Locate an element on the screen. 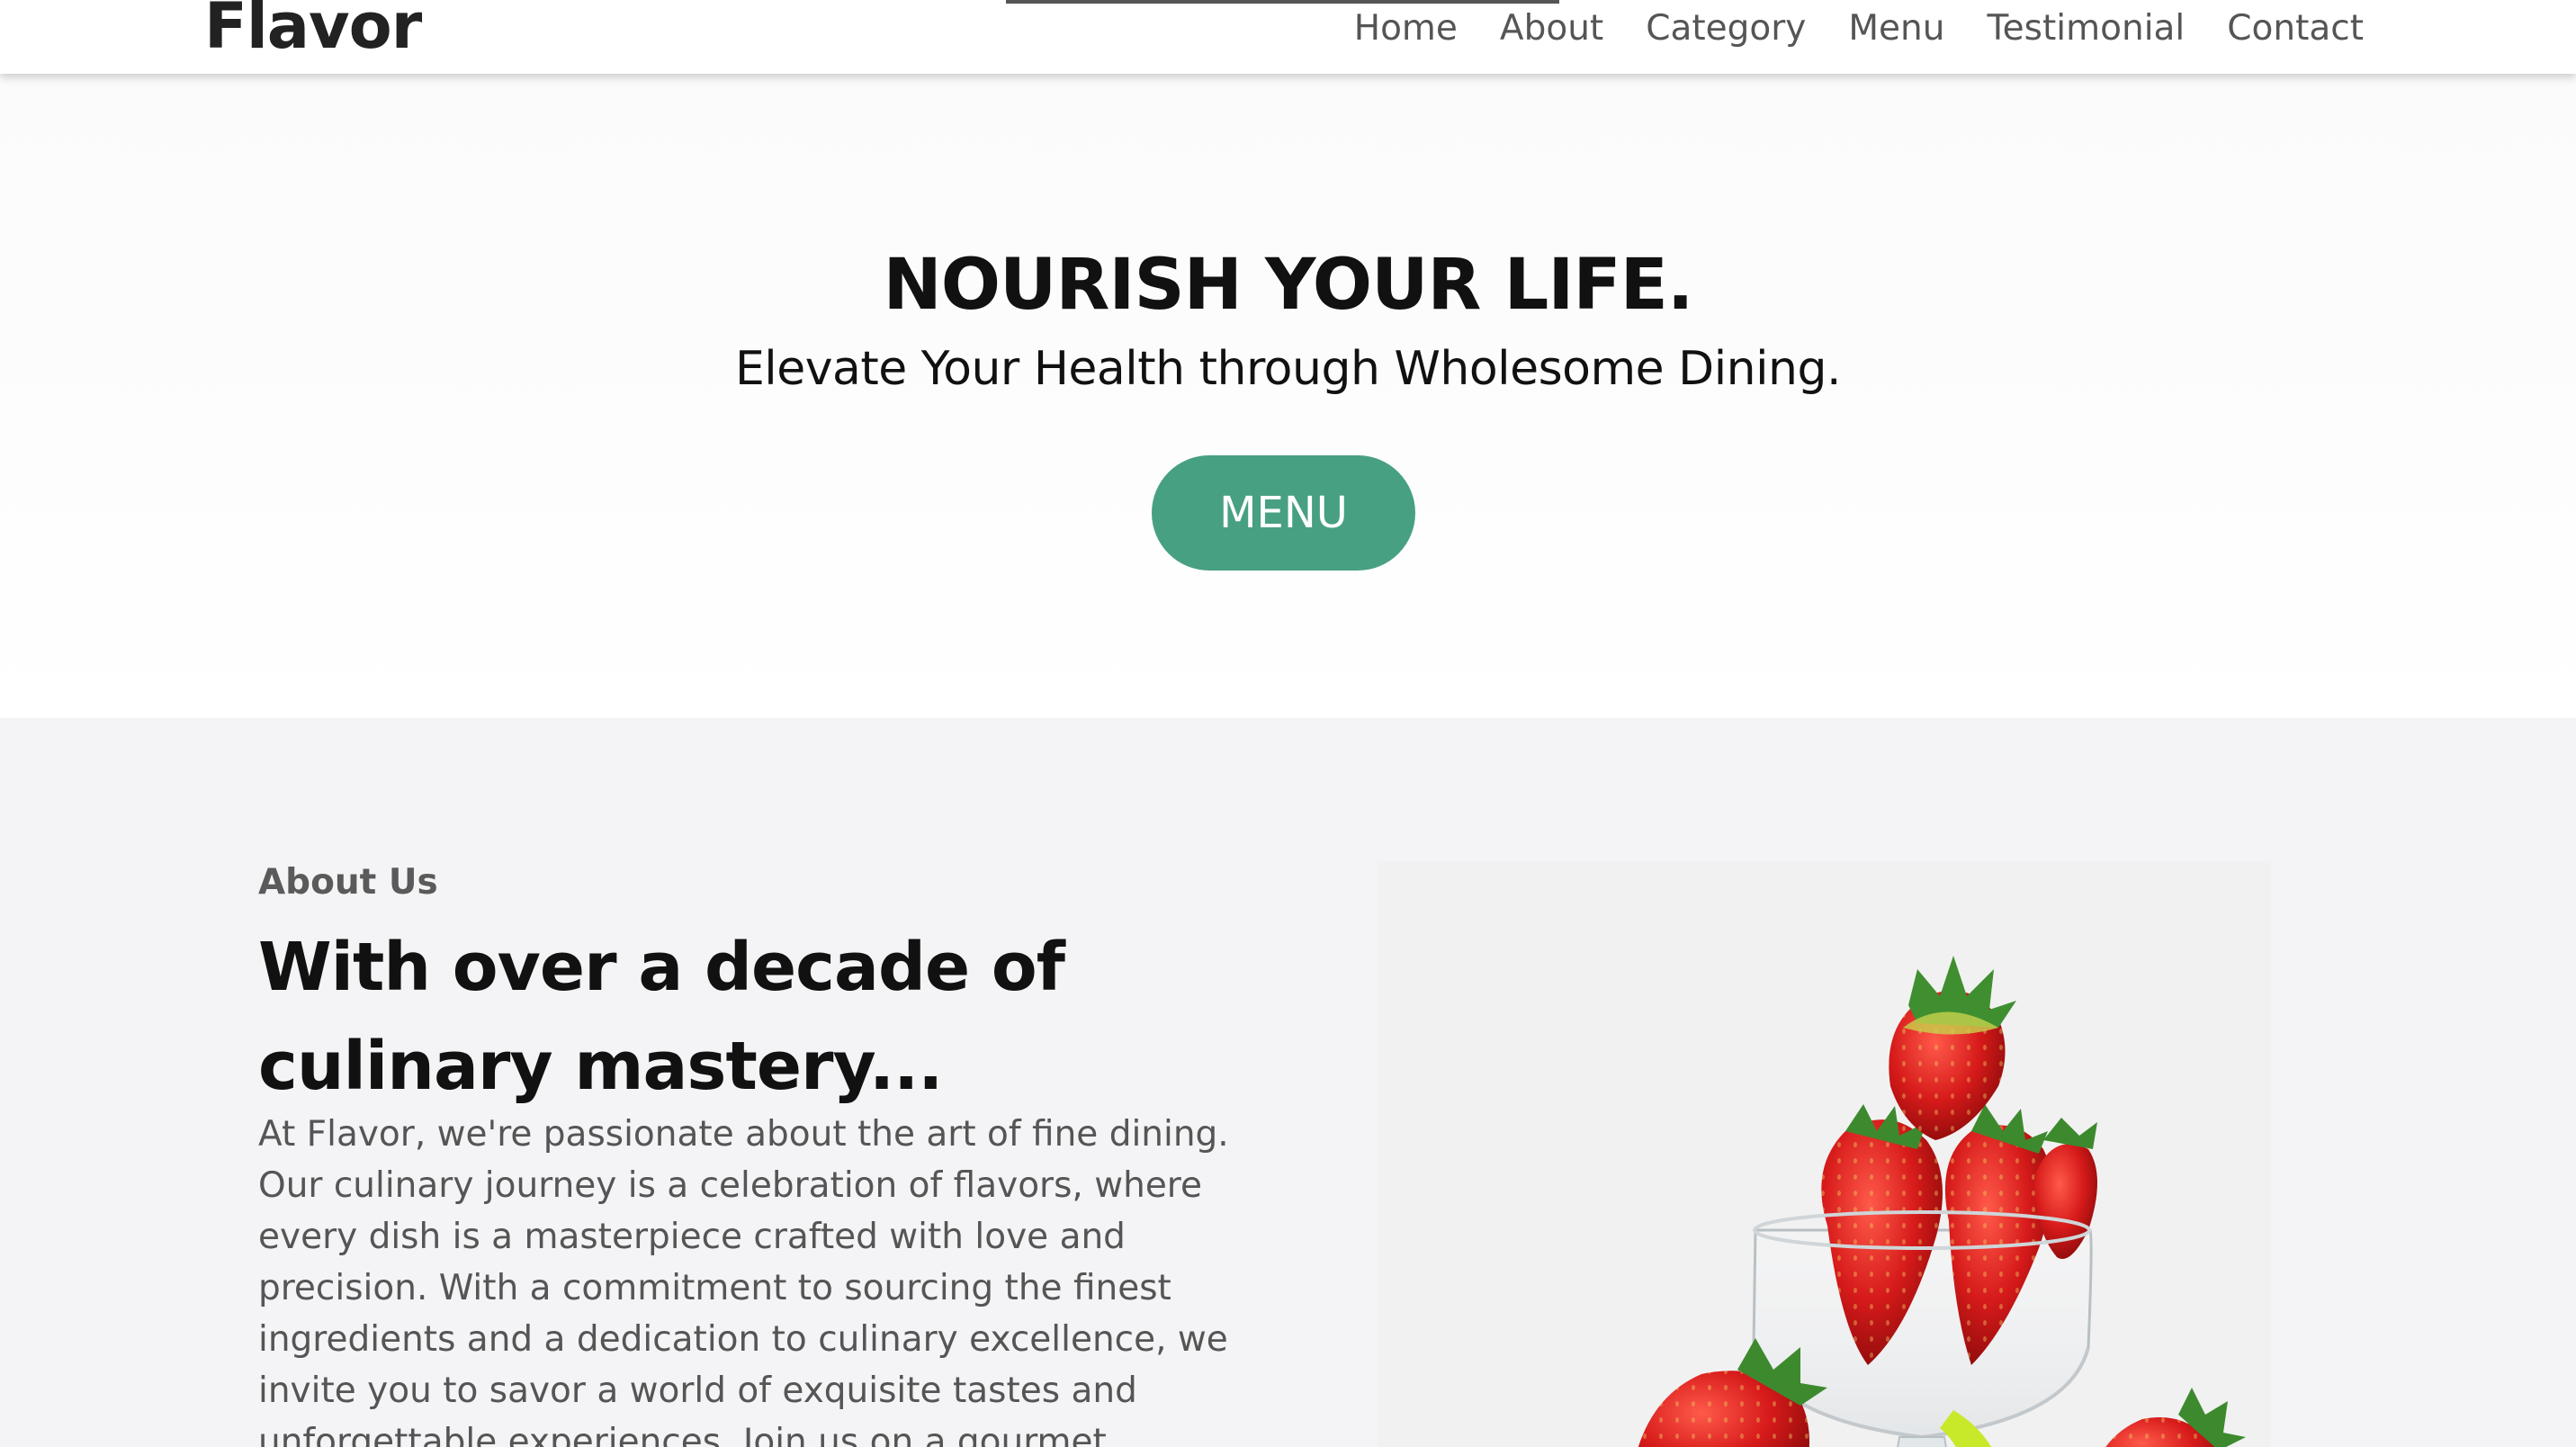 The image size is (2576, 1447). hero-title: NOURISH YOUR LIFE. is located at coordinates (1288, 286).